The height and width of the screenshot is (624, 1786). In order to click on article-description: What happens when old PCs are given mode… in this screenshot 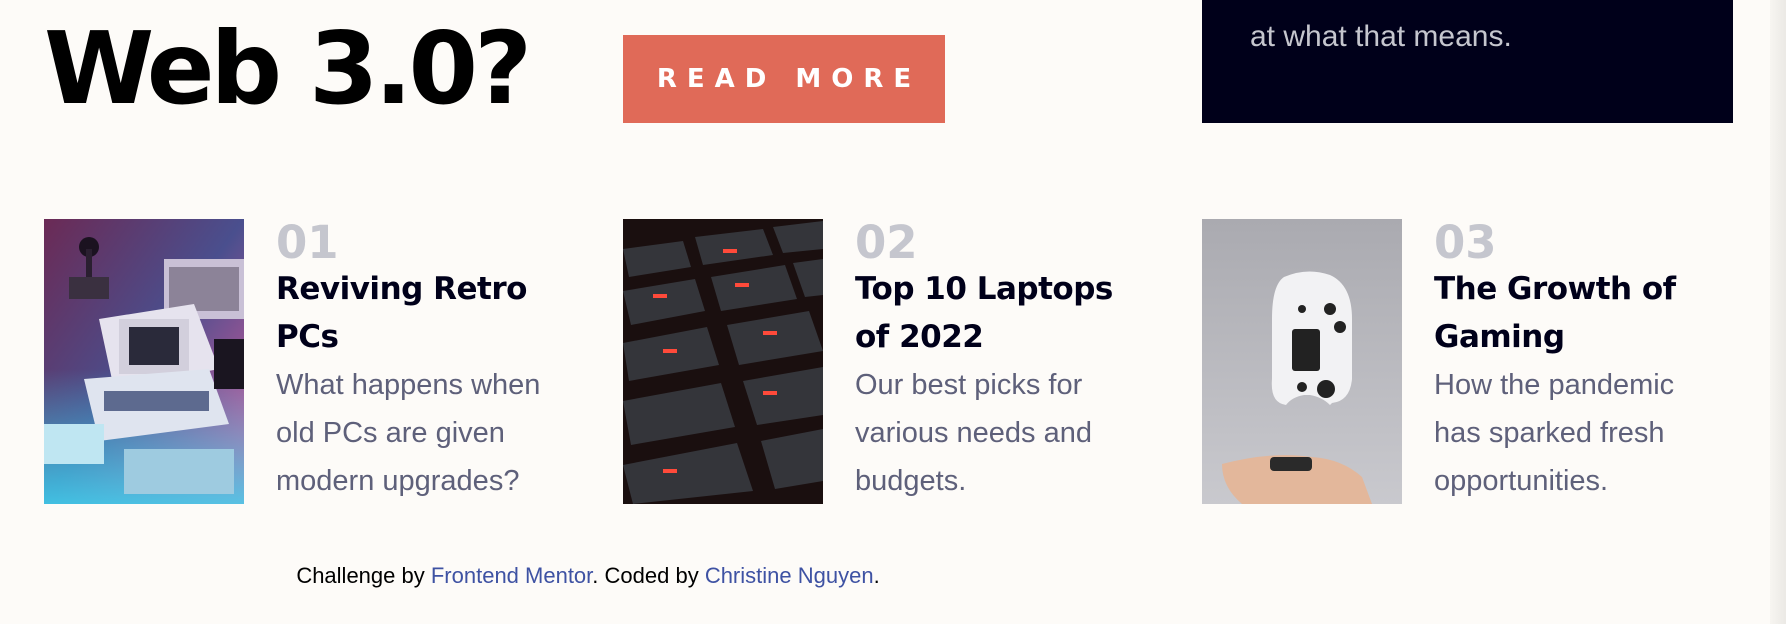, I will do `click(408, 433)`.